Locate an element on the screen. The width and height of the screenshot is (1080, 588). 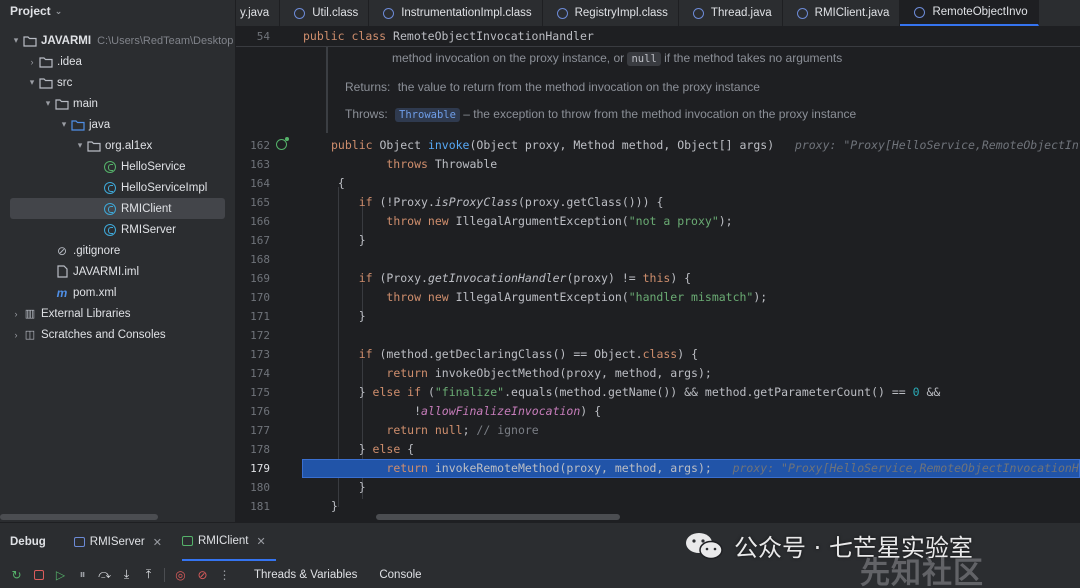
code-line: 164 { is located at coordinates (658, 183).